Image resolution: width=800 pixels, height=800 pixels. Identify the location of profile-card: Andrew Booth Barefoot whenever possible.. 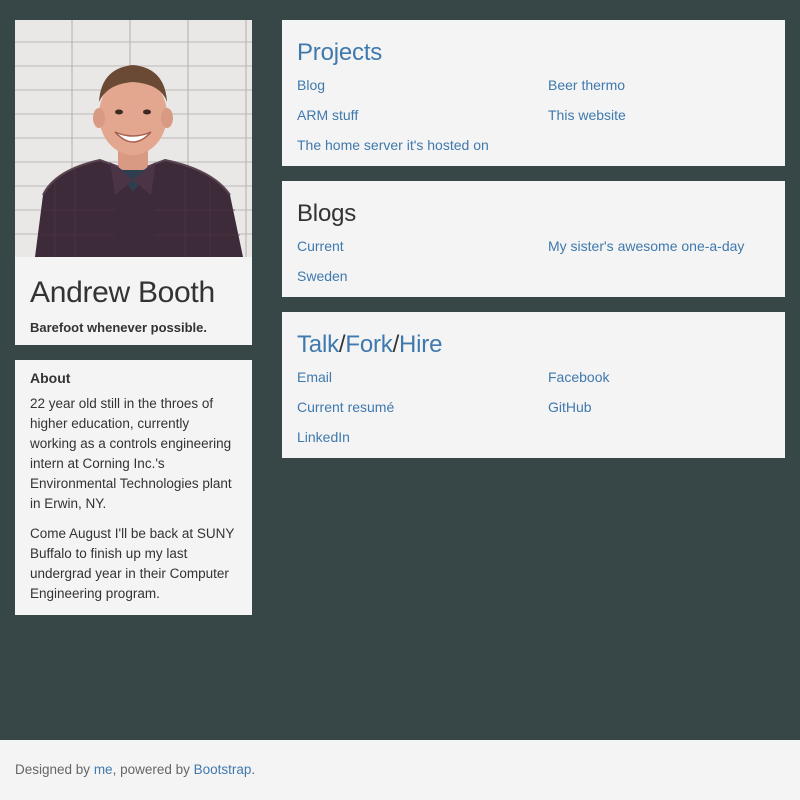
(133, 182).